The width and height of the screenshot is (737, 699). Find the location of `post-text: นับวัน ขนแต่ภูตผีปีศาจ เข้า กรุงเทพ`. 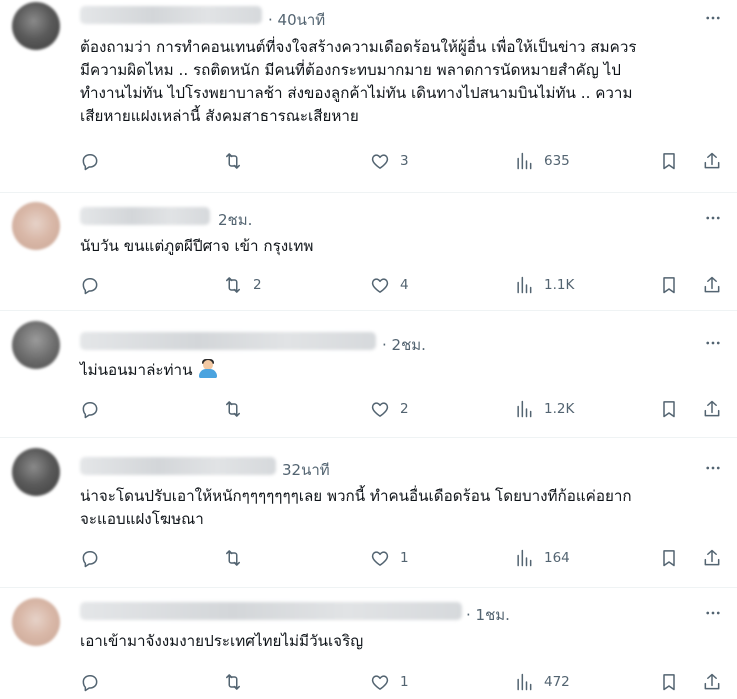

post-text: นับวัน ขนแต่ภูตผีปีศาจ เข้า กรุงเทพ is located at coordinates (405, 246).